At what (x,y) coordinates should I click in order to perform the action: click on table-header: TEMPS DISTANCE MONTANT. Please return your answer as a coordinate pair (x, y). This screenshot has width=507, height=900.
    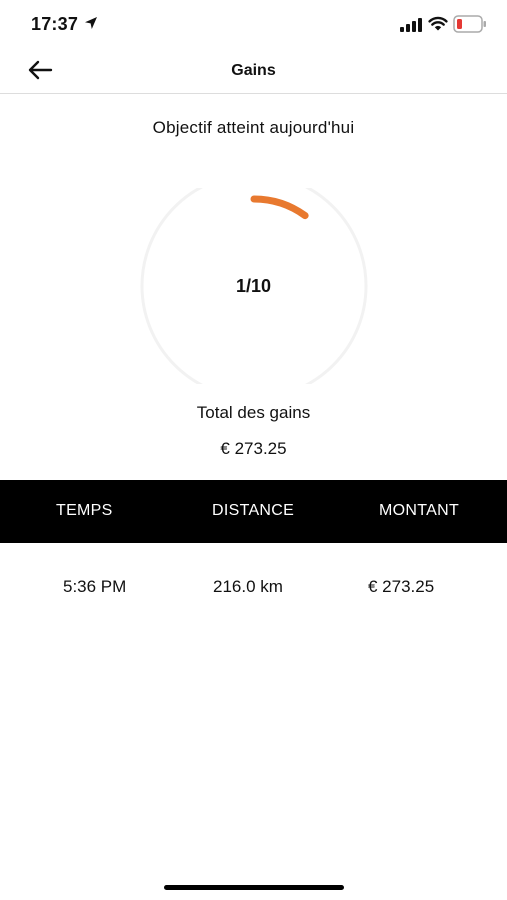
    Looking at the image, I should click on (253, 511).